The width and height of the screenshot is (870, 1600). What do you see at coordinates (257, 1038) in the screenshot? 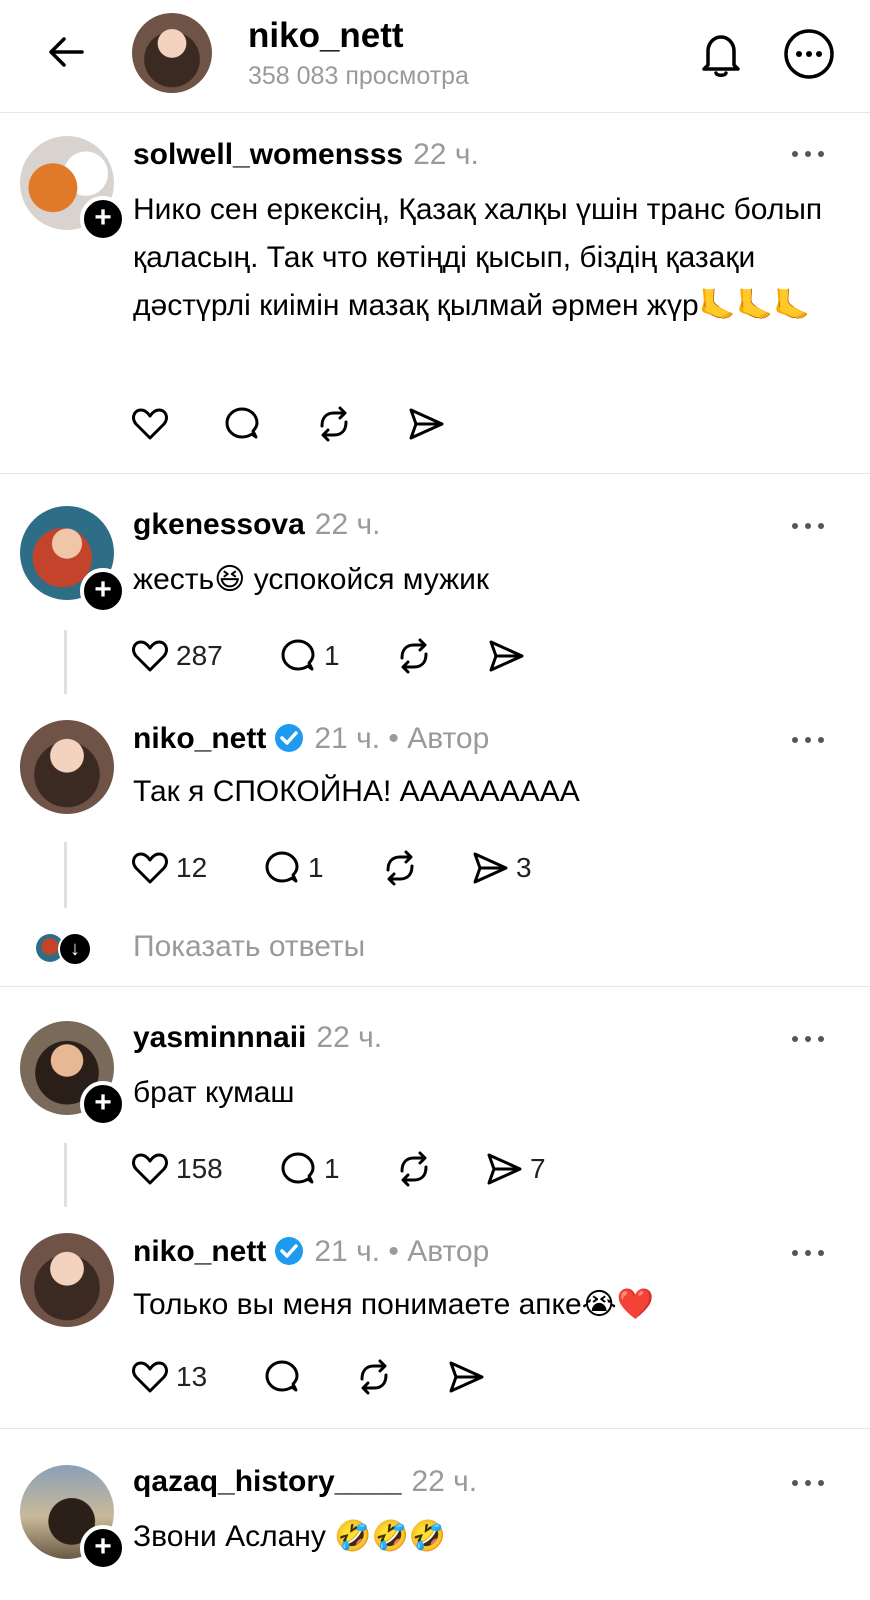
I see `post-username: yasminnnaii 22 ч.` at bounding box center [257, 1038].